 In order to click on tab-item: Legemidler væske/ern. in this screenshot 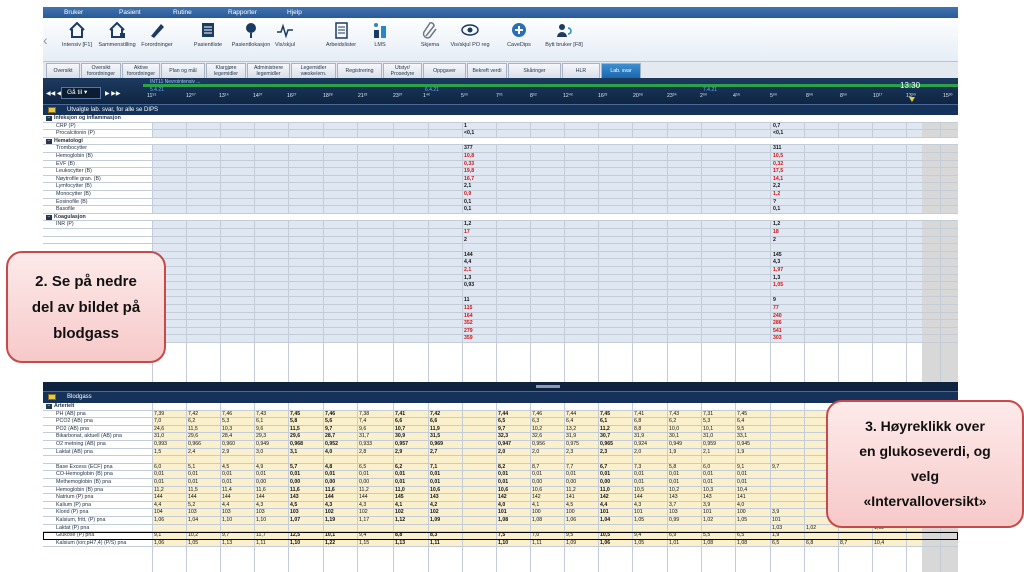, I will do `click(313, 70)`.